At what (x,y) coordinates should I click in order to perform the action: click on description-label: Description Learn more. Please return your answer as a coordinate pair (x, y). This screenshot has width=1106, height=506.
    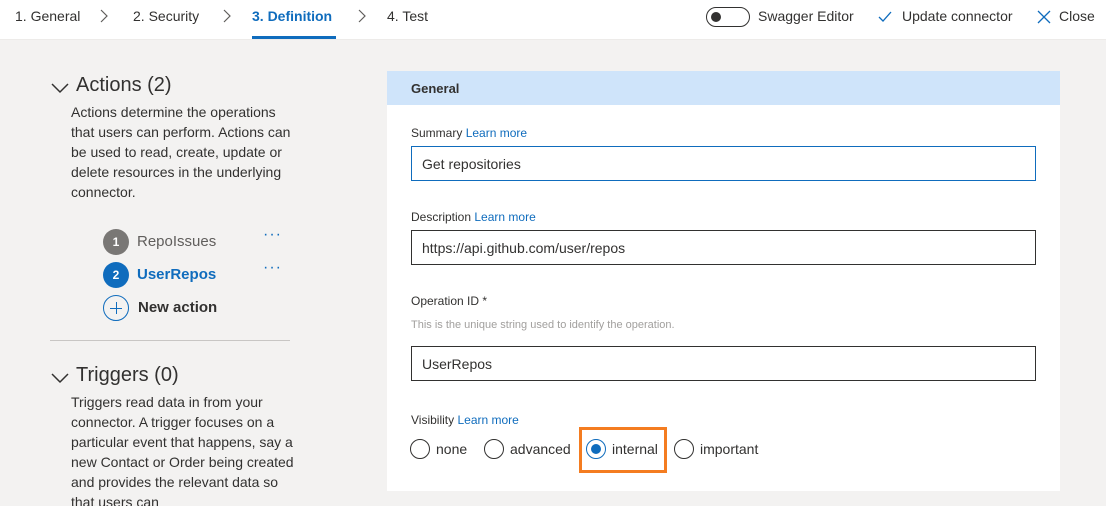
    Looking at the image, I should click on (473, 217).